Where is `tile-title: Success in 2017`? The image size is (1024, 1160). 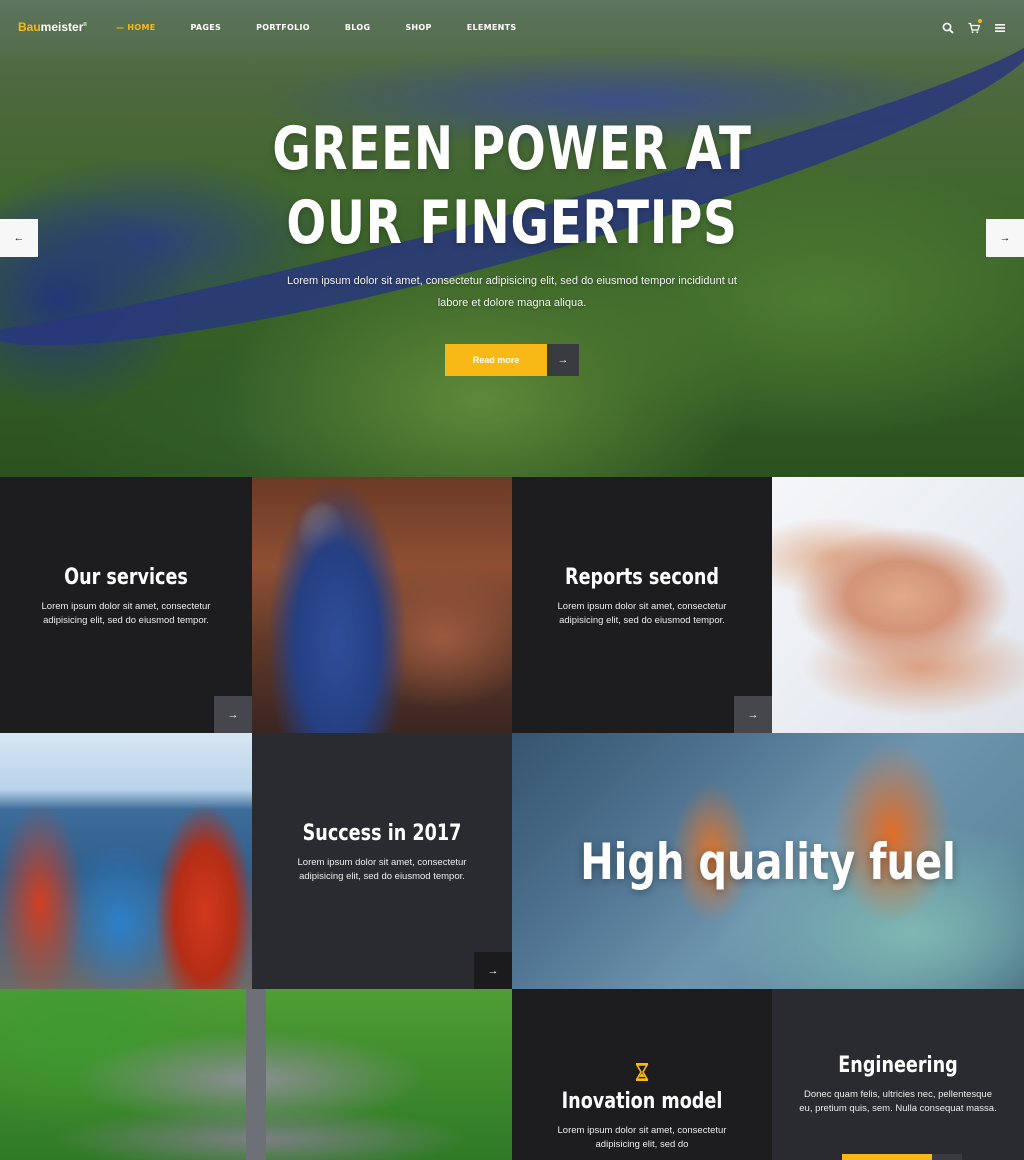
tile-title: Success in 2017 is located at coordinates (382, 833).